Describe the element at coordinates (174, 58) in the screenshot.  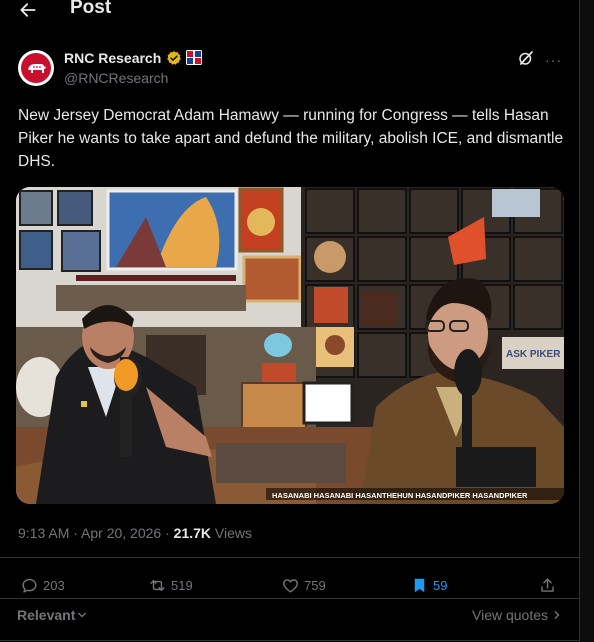
I see `verified-badge-icon` at that location.